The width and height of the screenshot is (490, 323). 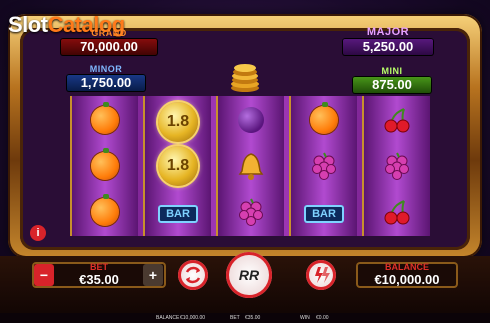 What do you see at coordinates (38, 233) in the screenshot?
I see `info-button: i` at bounding box center [38, 233].